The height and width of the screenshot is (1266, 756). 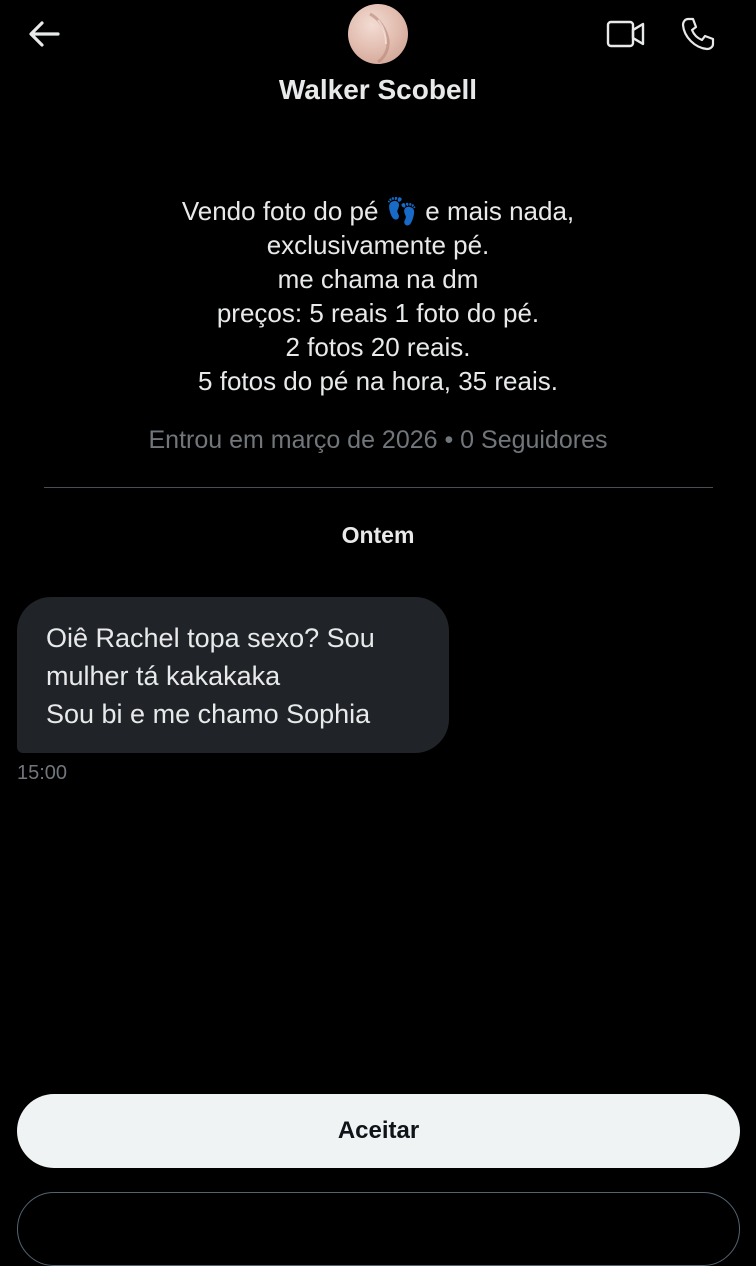 What do you see at coordinates (378, 1131) in the screenshot?
I see `accept-button: Aceitar` at bounding box center [378, 1131].